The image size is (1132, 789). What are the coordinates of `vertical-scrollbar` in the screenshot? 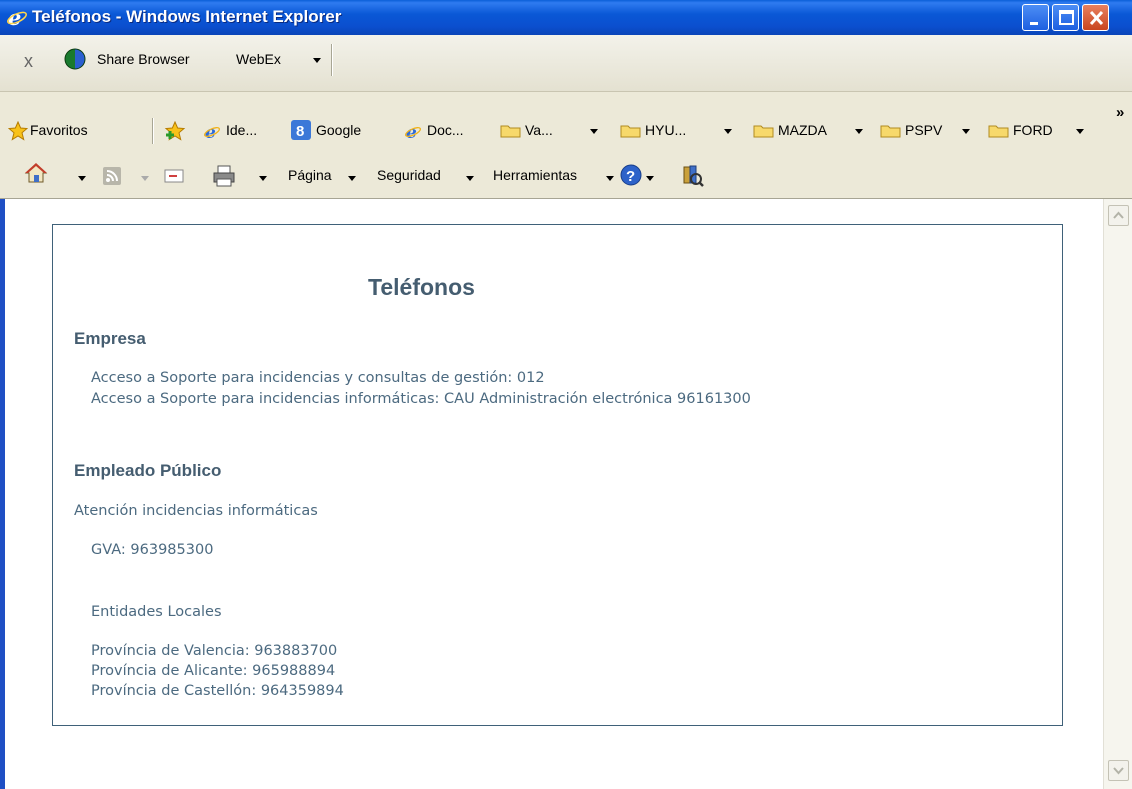 It's located at (1117, 494).